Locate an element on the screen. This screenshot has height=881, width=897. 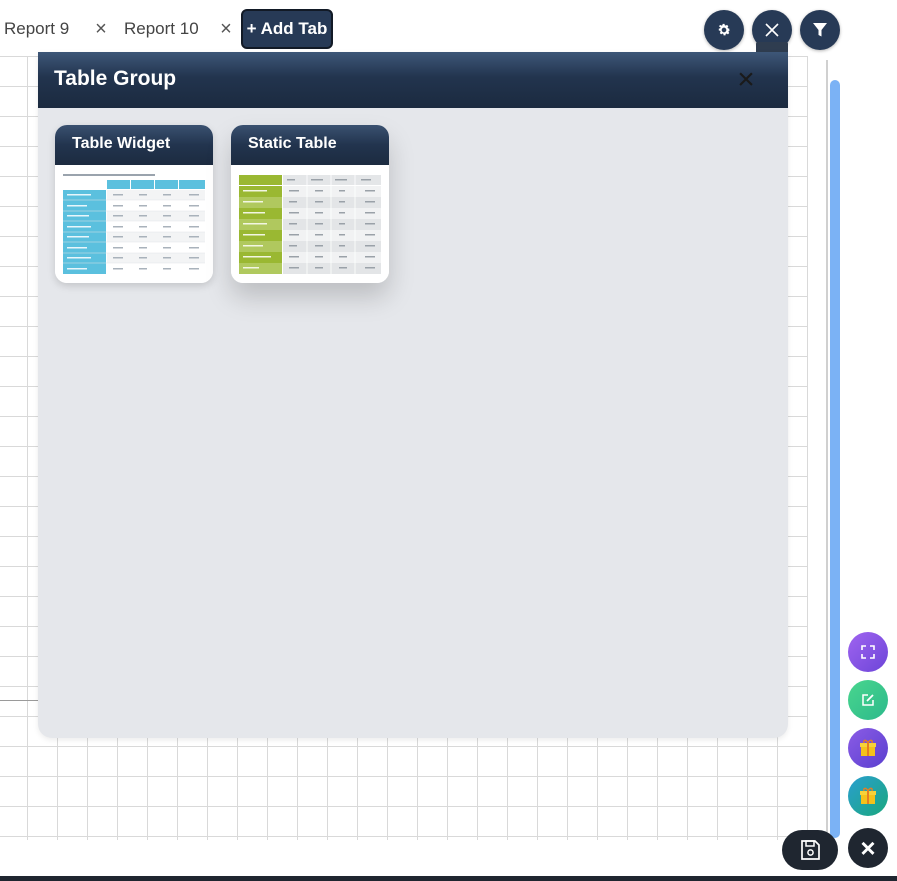
bottom-bar is located at coordinates (448, 878).